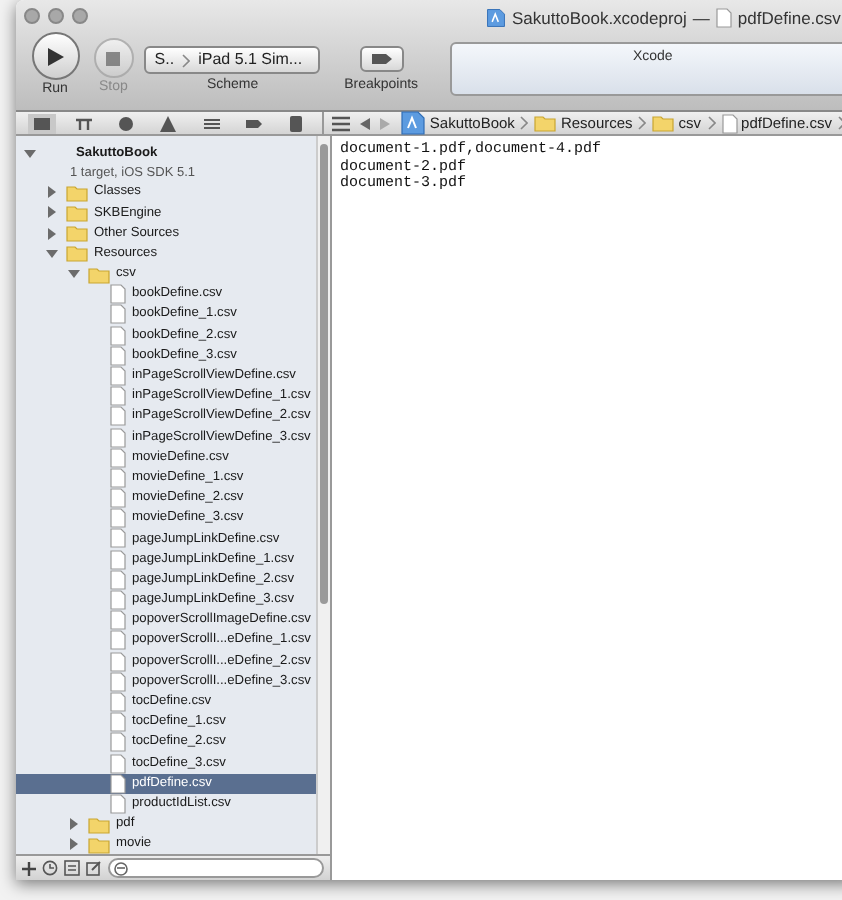 The width and height of the screenshot is (842, 900). I want to click on stop-icon, so click(113, 58).